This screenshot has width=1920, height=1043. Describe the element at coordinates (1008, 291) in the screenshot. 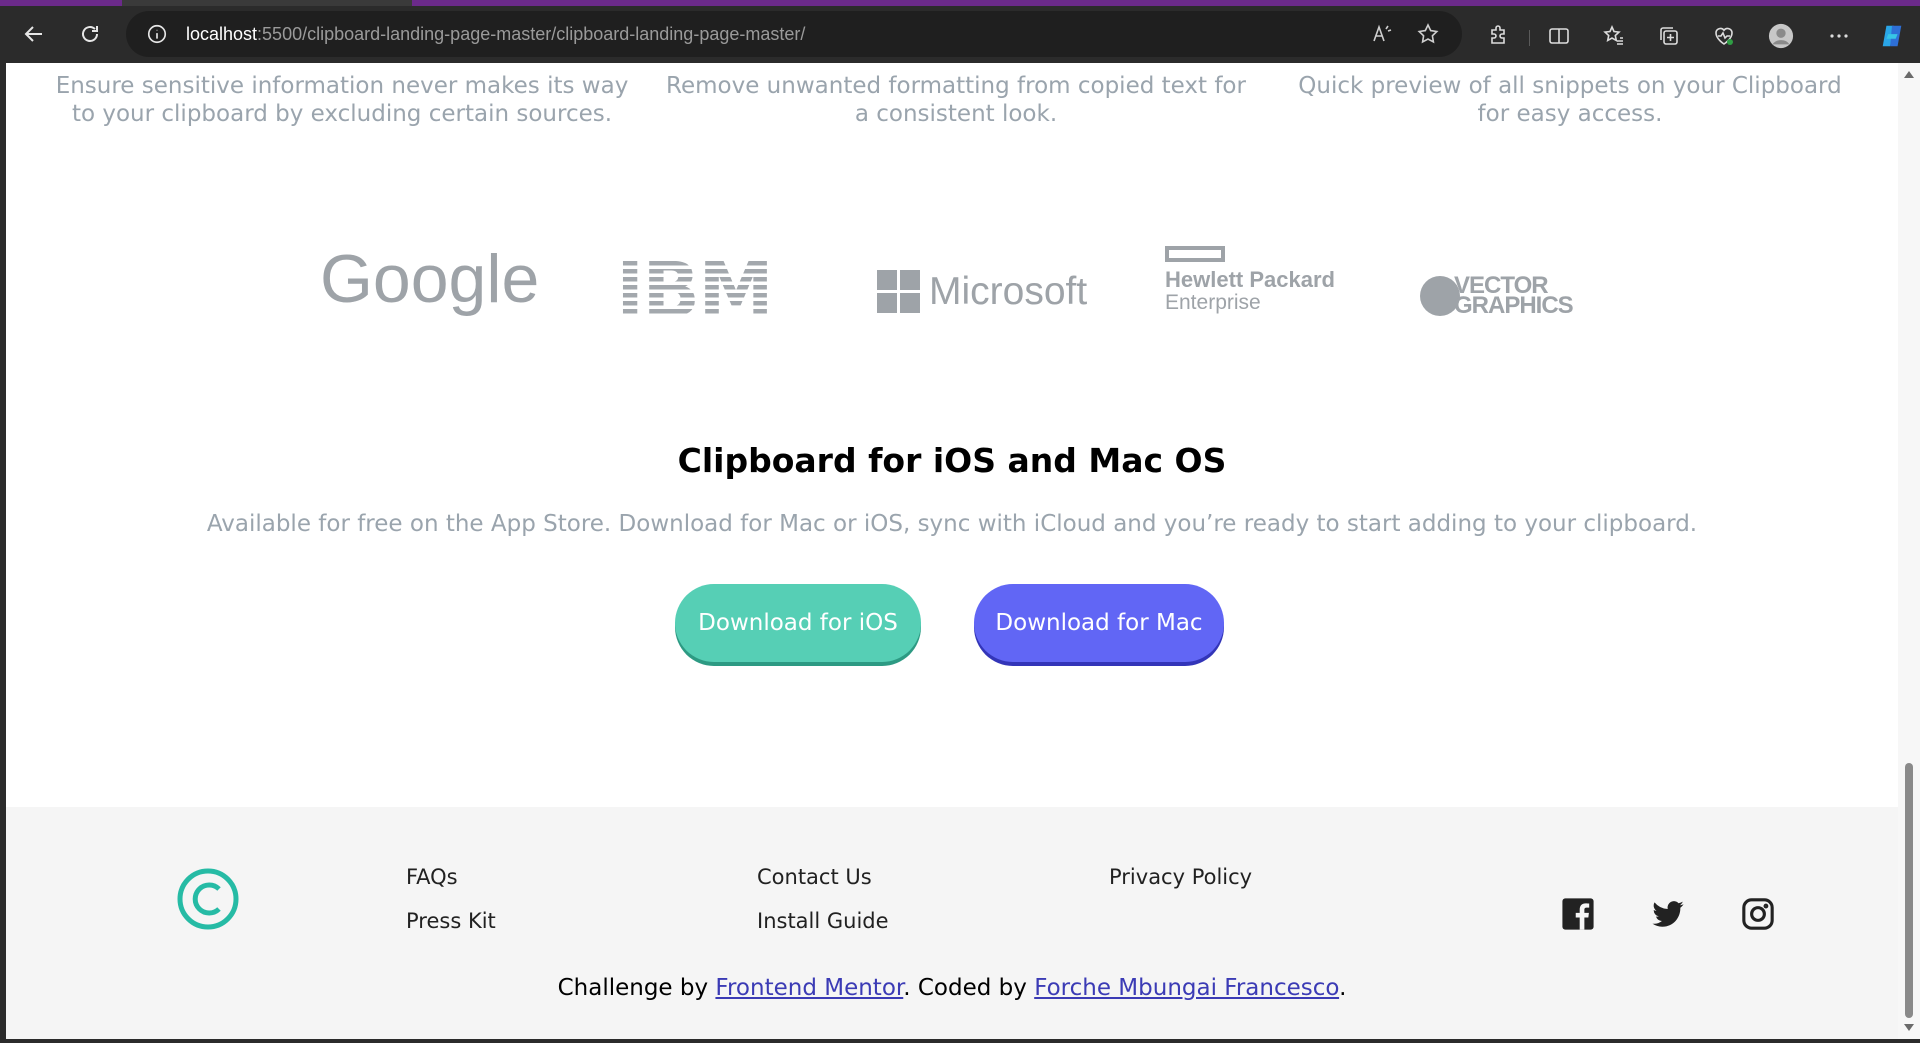

I see `microsoft-logo-text: Microsoft` at that location.